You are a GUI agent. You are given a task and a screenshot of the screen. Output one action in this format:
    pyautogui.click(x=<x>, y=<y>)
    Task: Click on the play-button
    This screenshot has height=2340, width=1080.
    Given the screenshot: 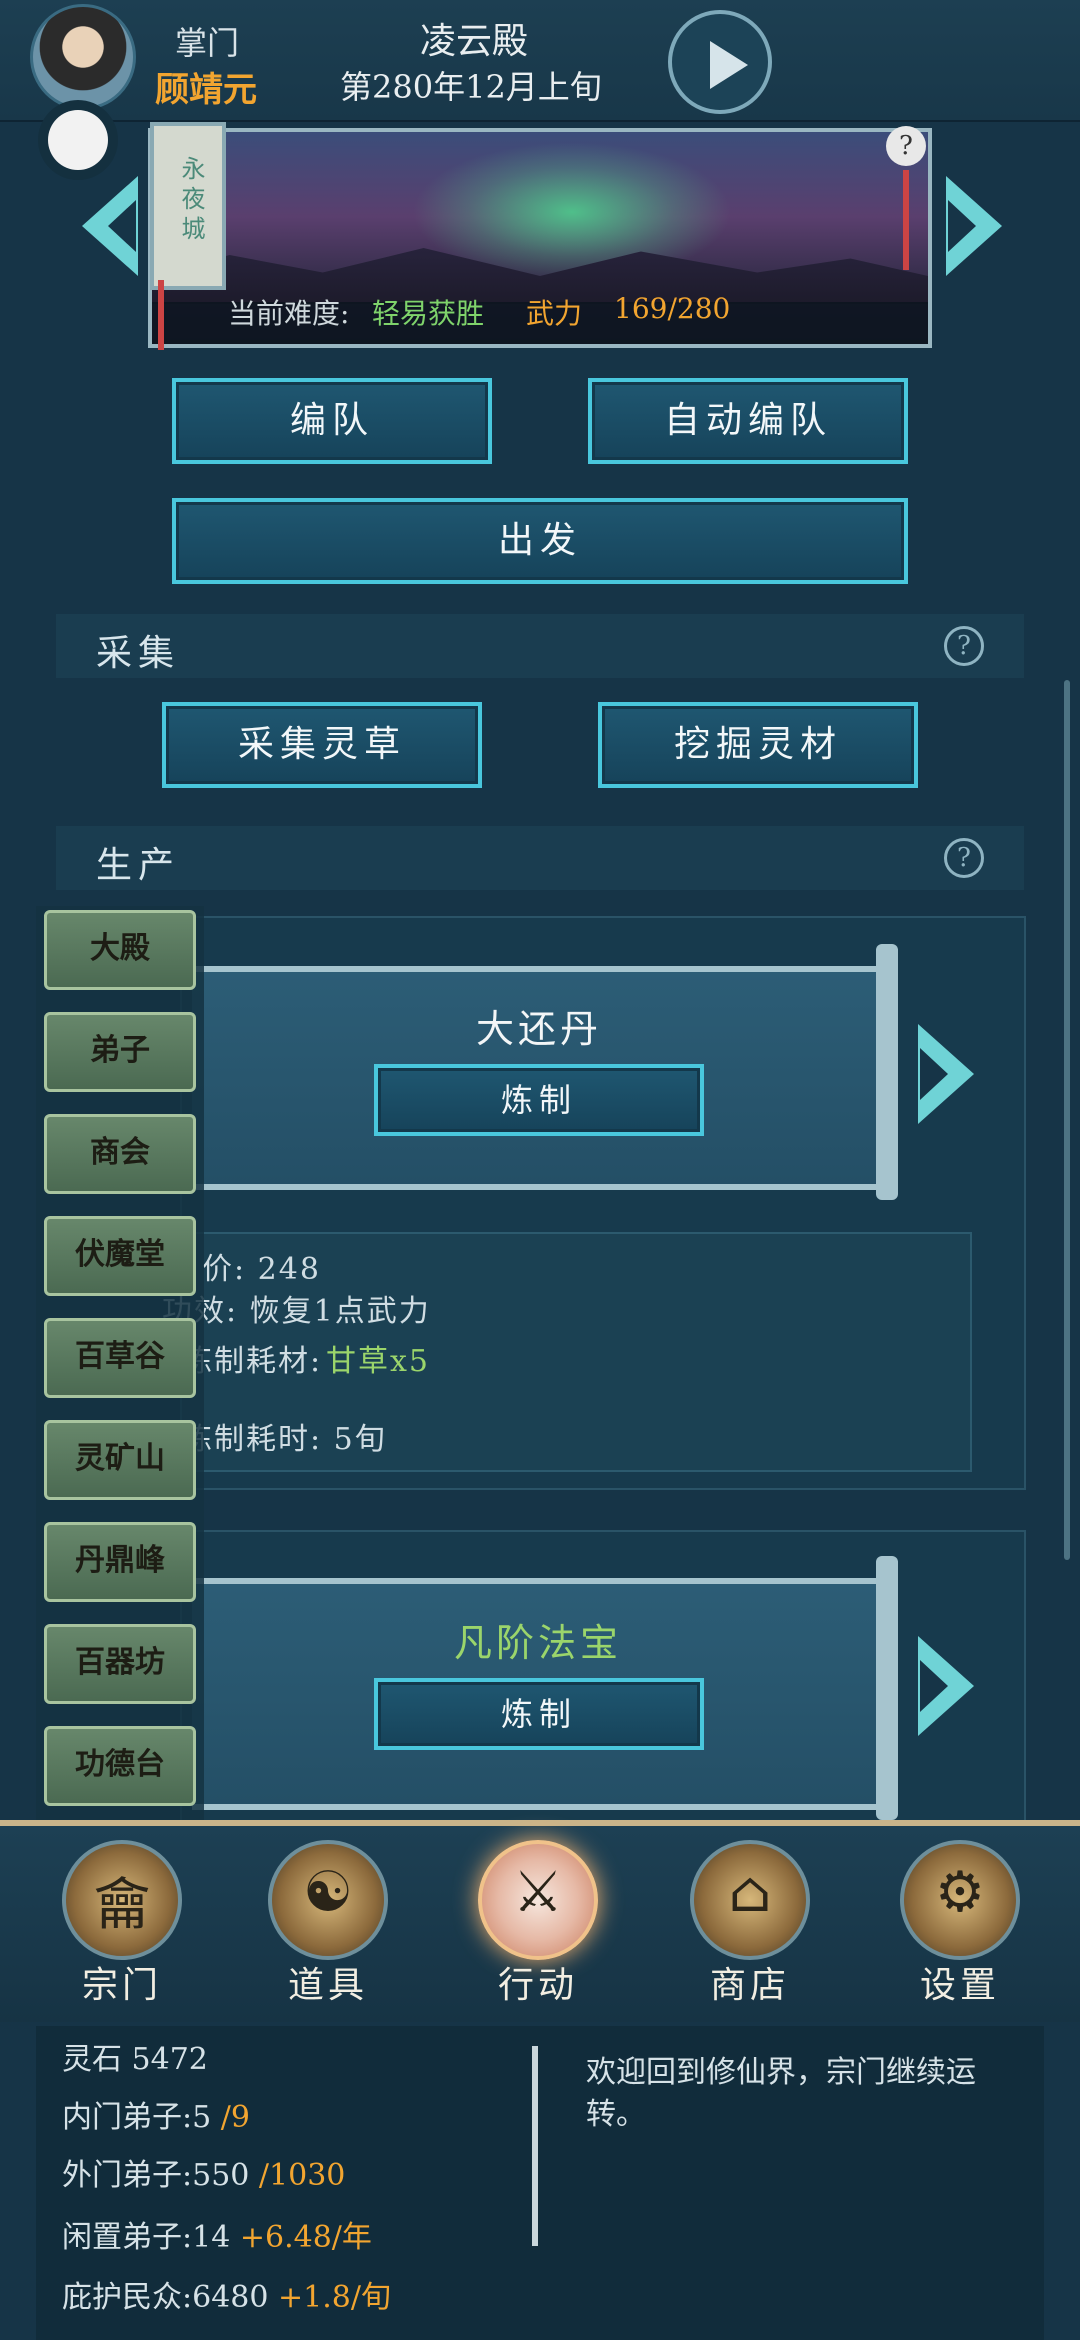 What is the action you would take?
    pyautogui.click(x=720, y=62)
    